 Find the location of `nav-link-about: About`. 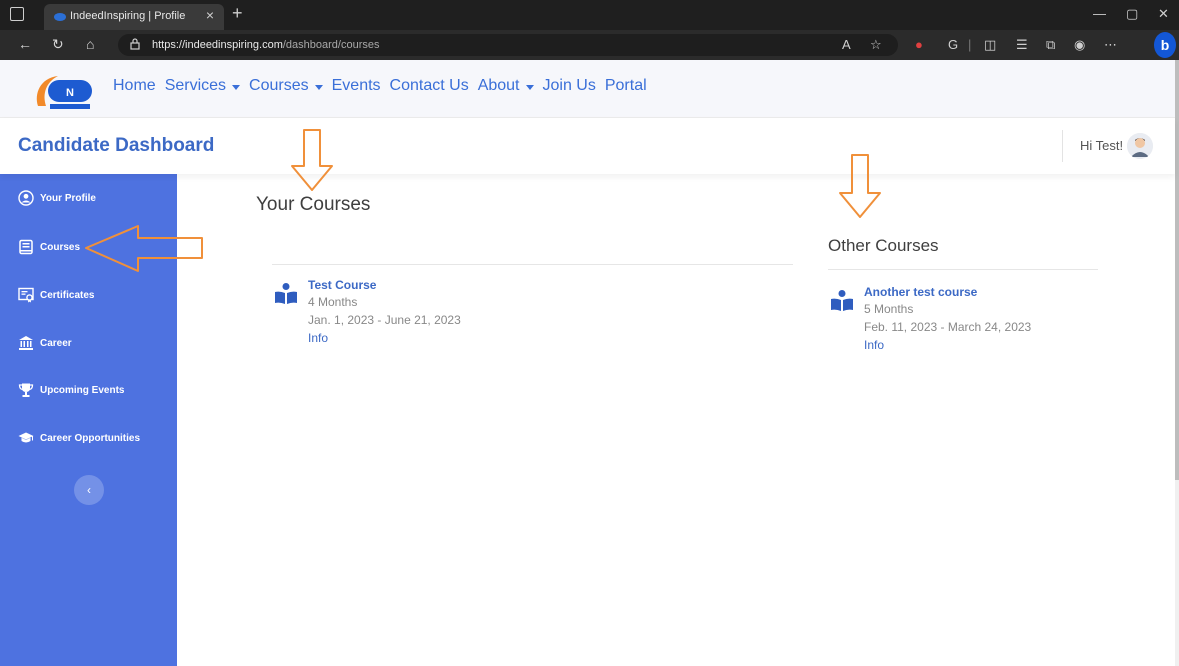

nav-link-about: About is located at coordinates (506, 86).